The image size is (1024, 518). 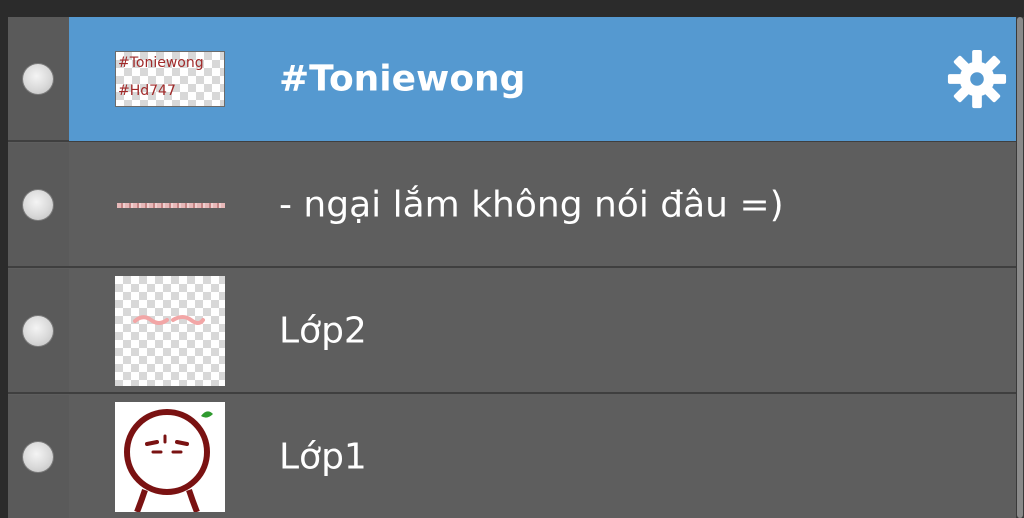 I want to click on layer-name: - ngại lắm không nói đâu =), so click(x=531, y=204).